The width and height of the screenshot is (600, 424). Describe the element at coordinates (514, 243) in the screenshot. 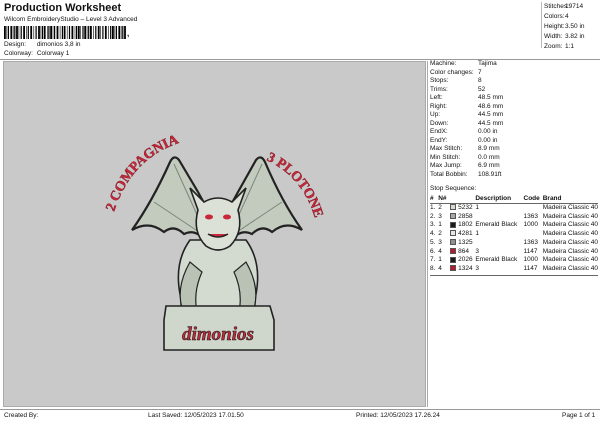

I see `table-row: 5. 3 1325 1363 Madeira Classic 40` at that location.